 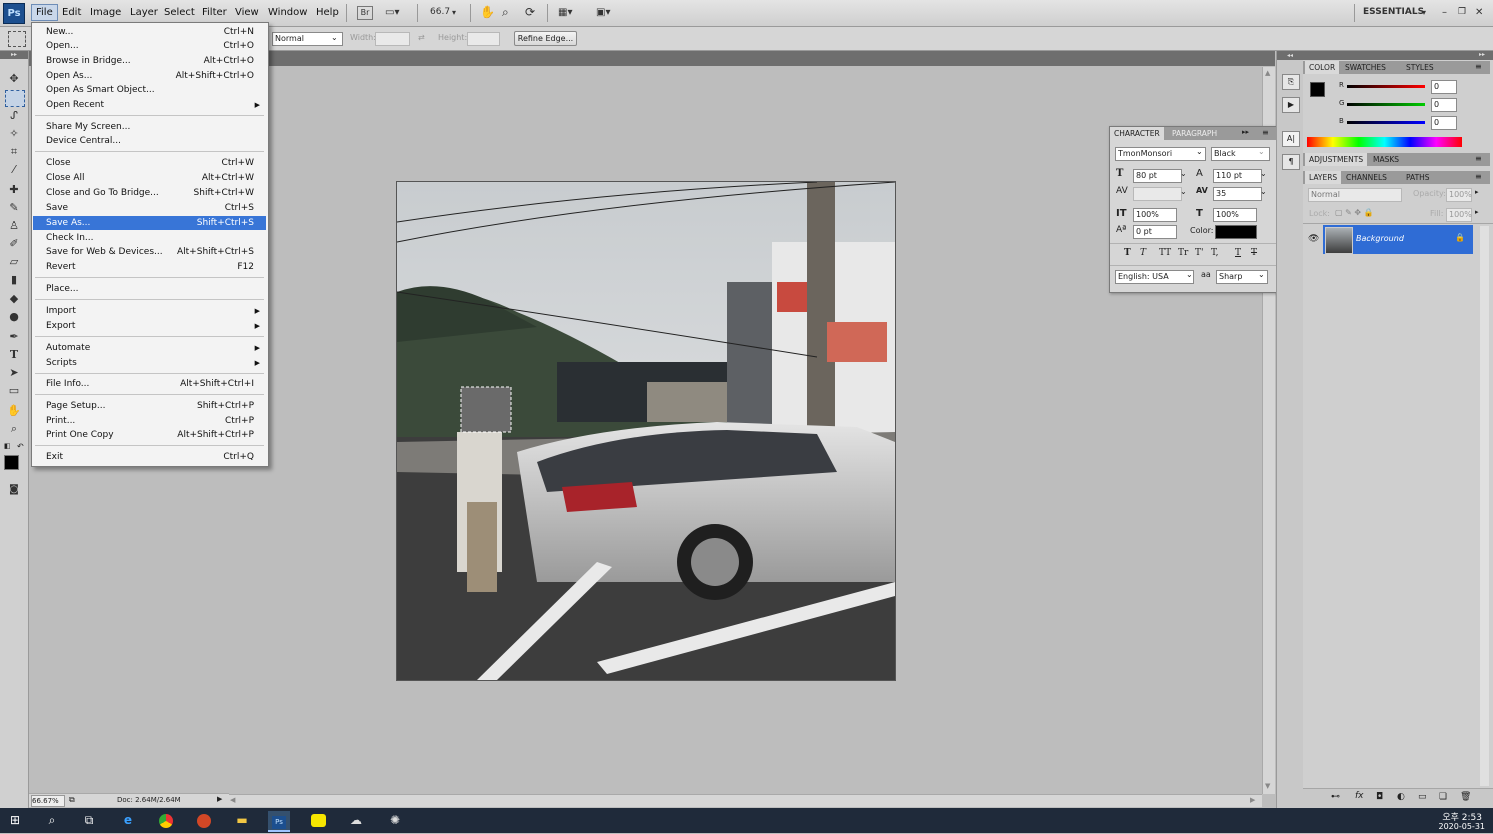 What do you see at coordinates (1291, 105) in the screenshot?
I see `actions-panel-icon: ▶` at bounding box center [1291, 105].